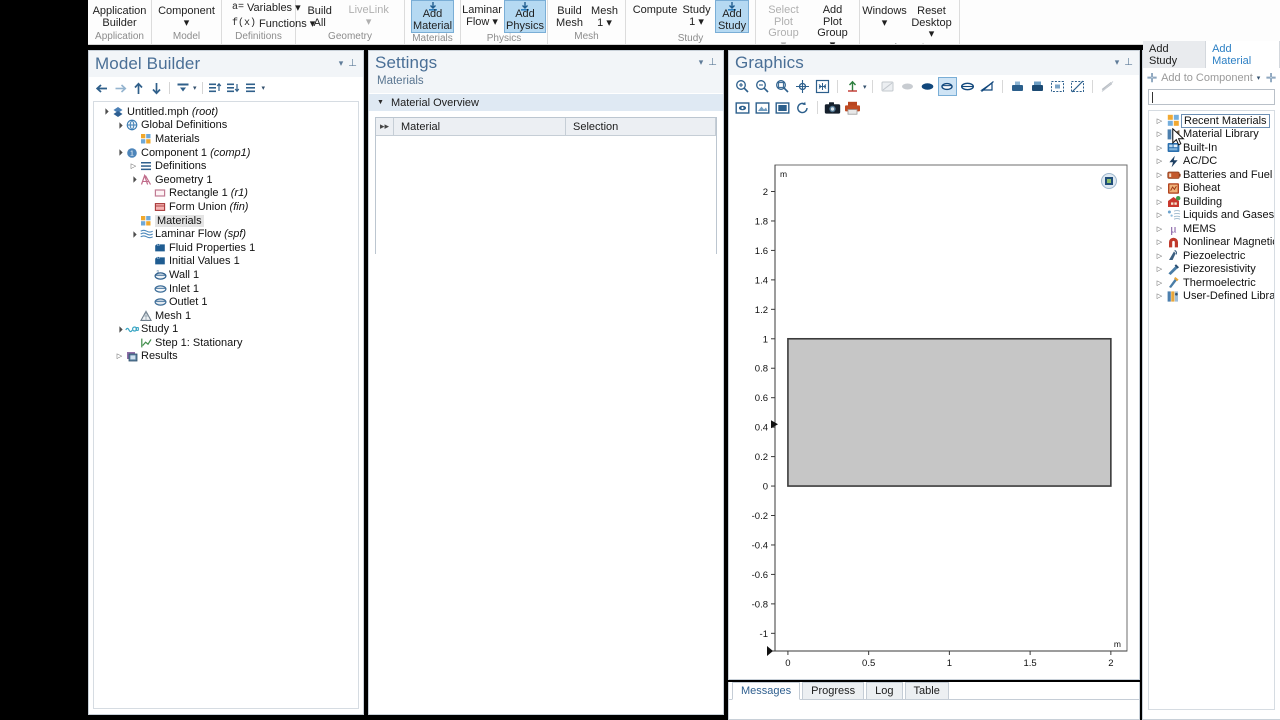 This screenshot has width=1280, height=720. I want to click on bottom-tab-log: Log, so click(884, 690).